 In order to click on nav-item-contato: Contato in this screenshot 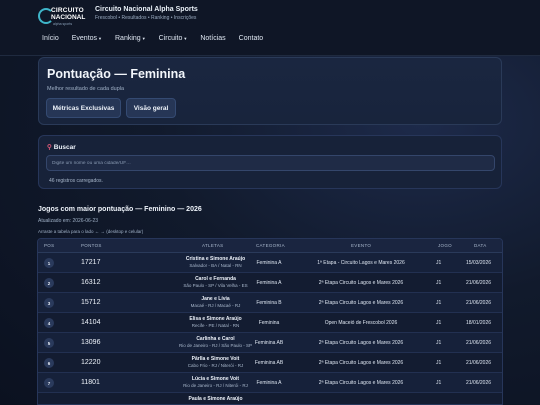, I will do `click(251, 38)`.